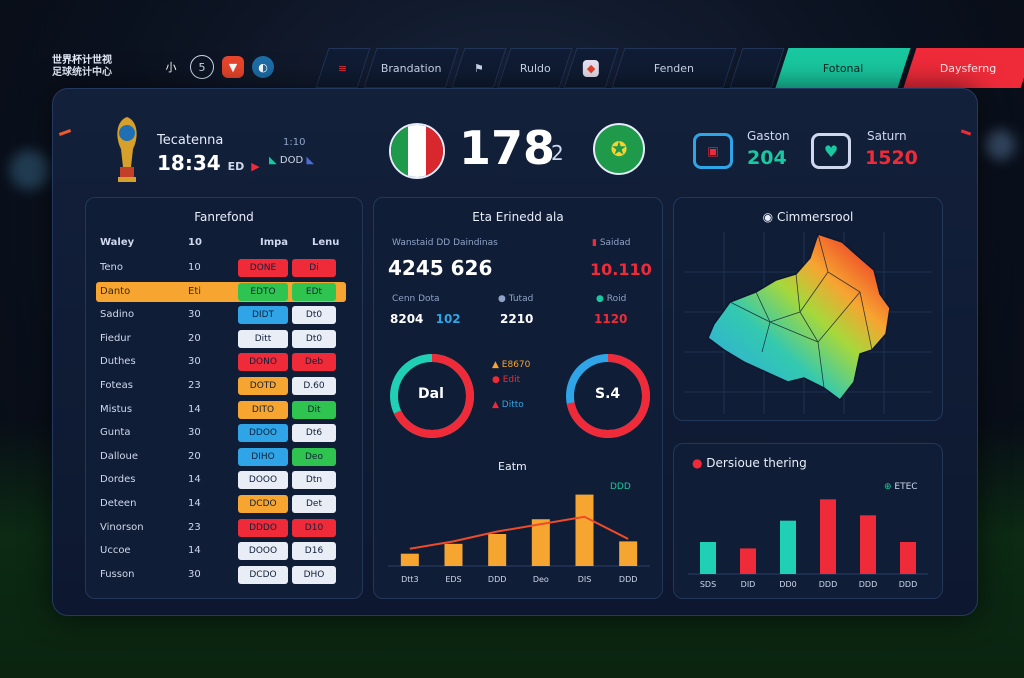  I want to click on table-row: Danto Eti EDTO EDt, so click(221, 291).